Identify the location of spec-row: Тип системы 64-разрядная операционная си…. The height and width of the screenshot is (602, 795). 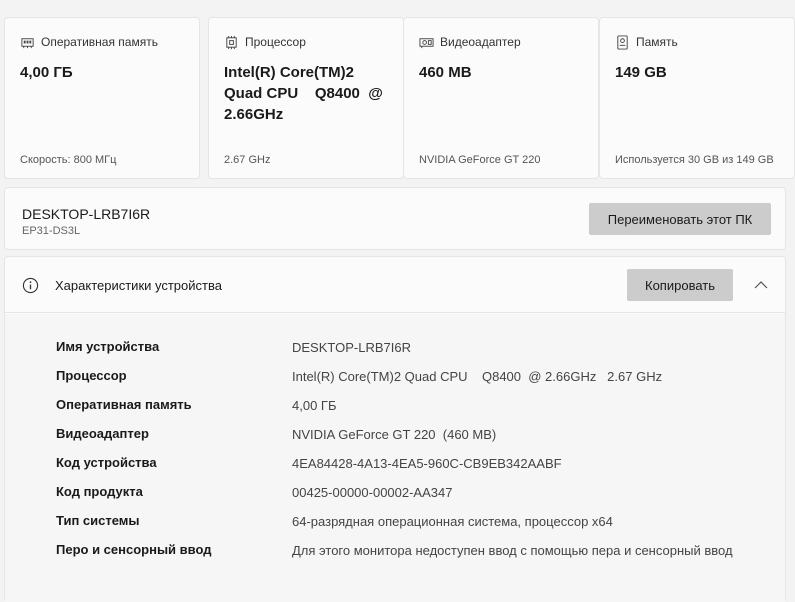
(395, 527).